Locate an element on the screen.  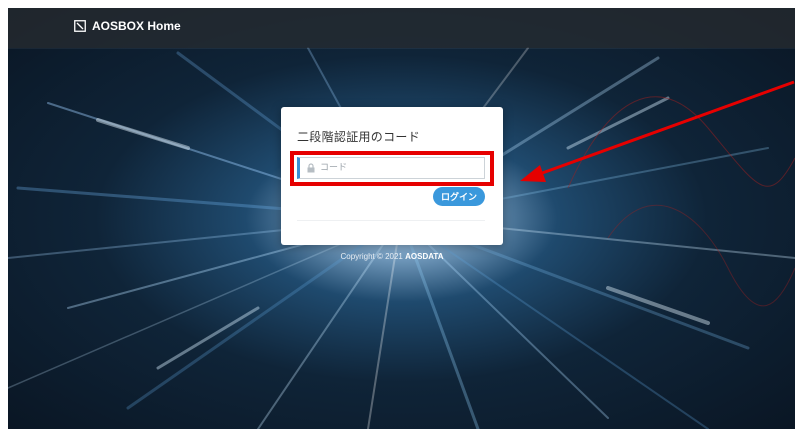
red-arrow-annotation is located at coordinates (657, 131).